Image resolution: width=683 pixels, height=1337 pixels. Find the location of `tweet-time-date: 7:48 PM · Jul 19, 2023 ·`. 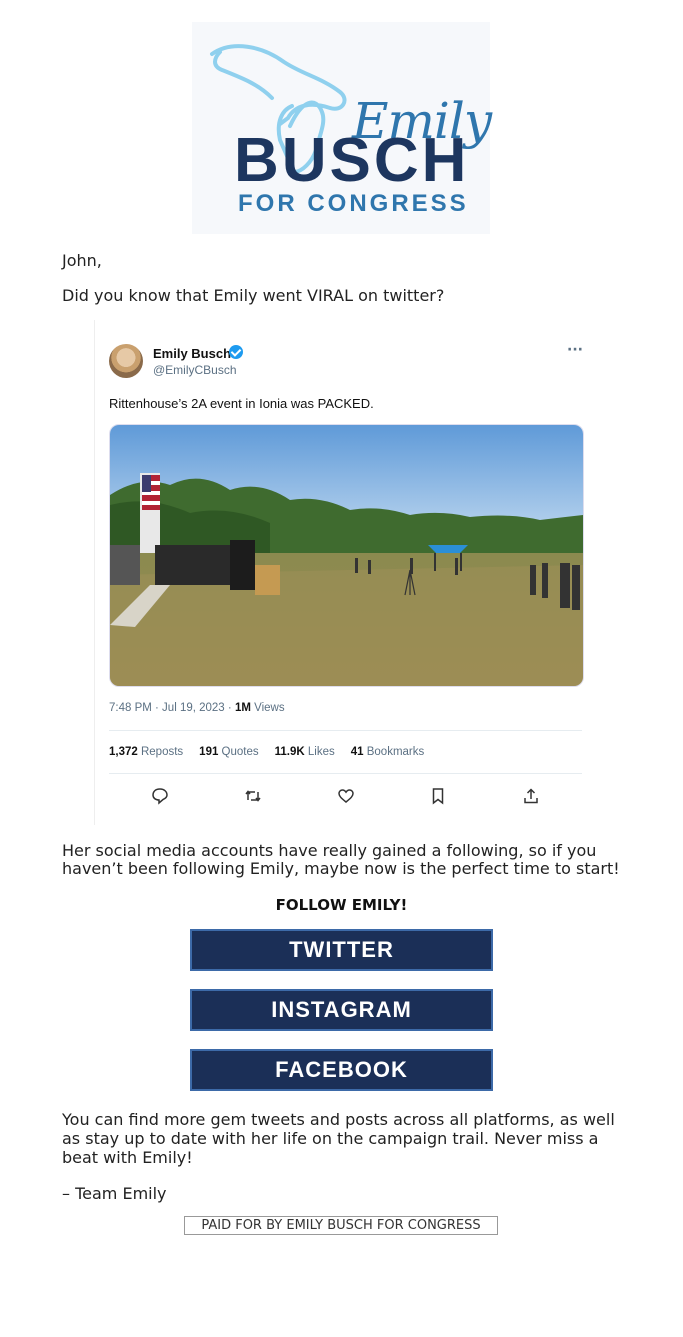

tweet-time-date: 7:48 PM · Jul 19, 2023 · is located at coordinates (172, 708).